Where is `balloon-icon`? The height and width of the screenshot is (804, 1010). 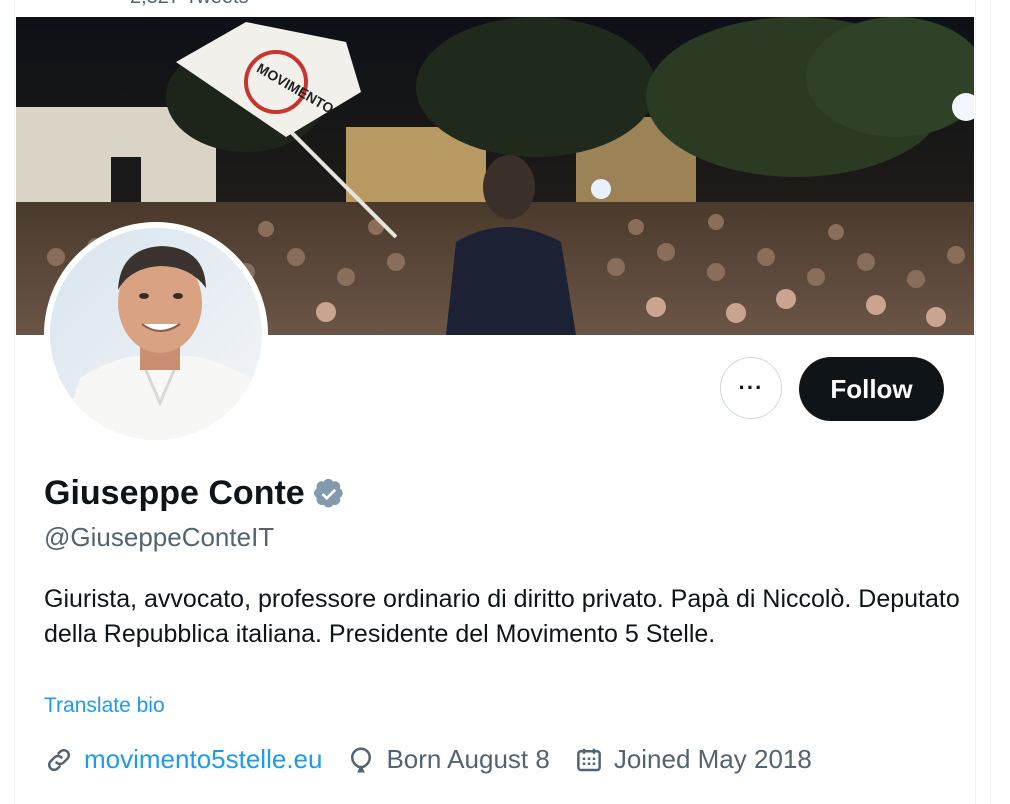 balloon-icon is located at coordinates (361, 759).